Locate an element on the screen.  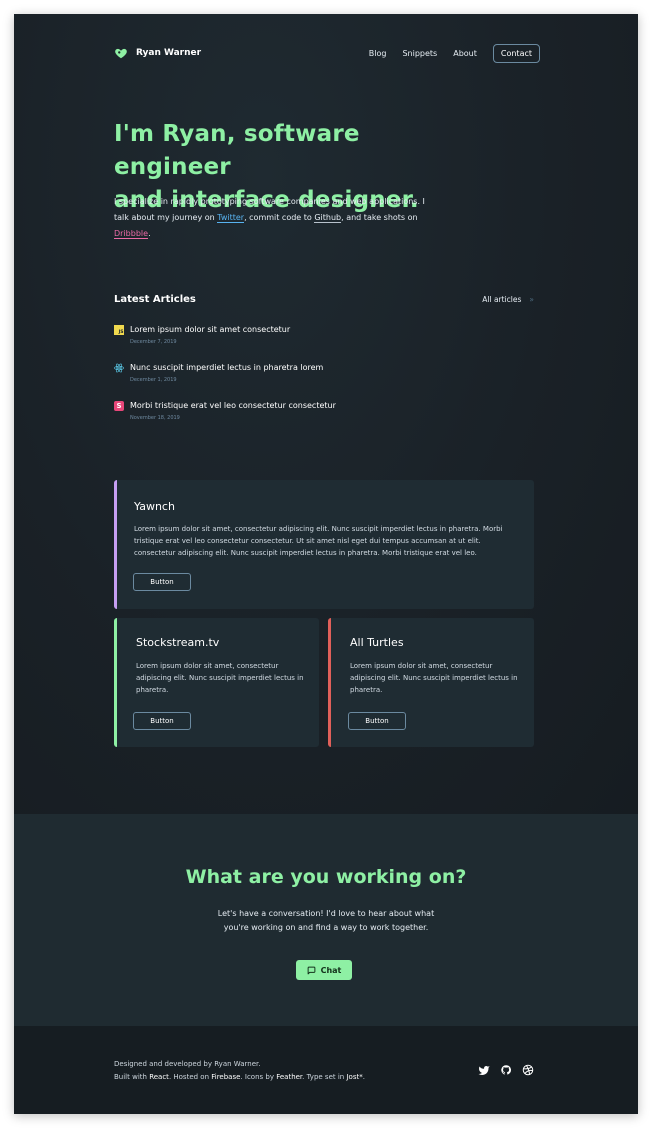
react-icon is located at coordinates (119, 368).